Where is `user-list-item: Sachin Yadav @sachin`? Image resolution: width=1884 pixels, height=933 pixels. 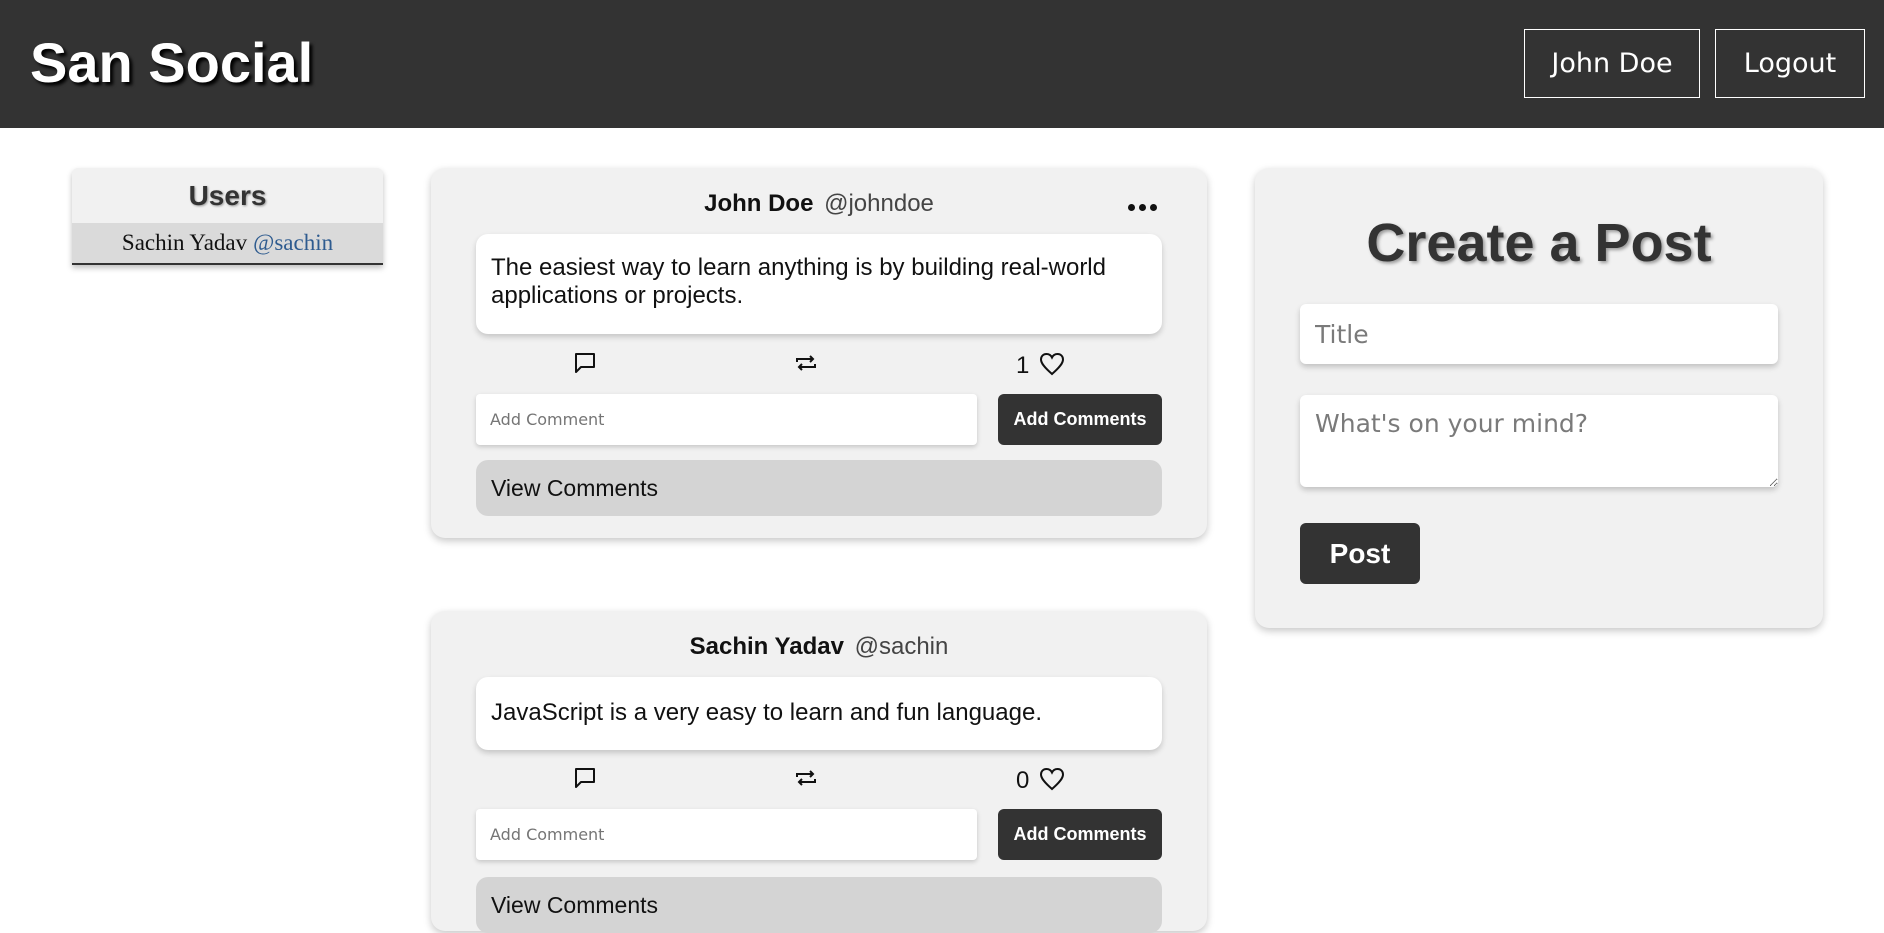 user-list-item: Sachin Yadav @sachin is located at coordinates (227, 244).